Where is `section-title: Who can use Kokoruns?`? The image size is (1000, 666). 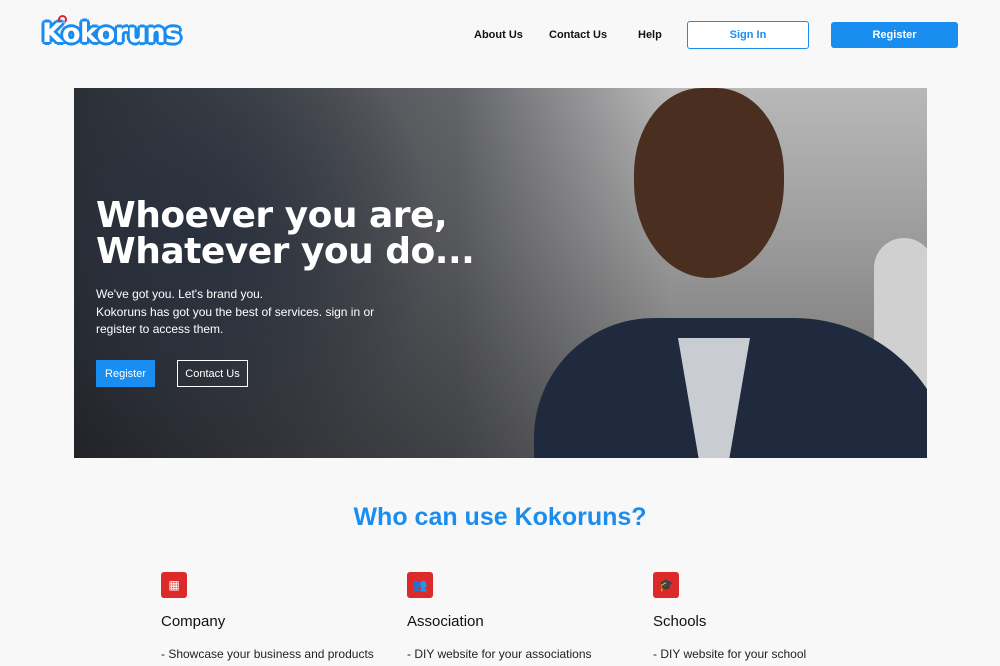 section-title: Who can use Kokoruns? is located at coordinates (500, 517).